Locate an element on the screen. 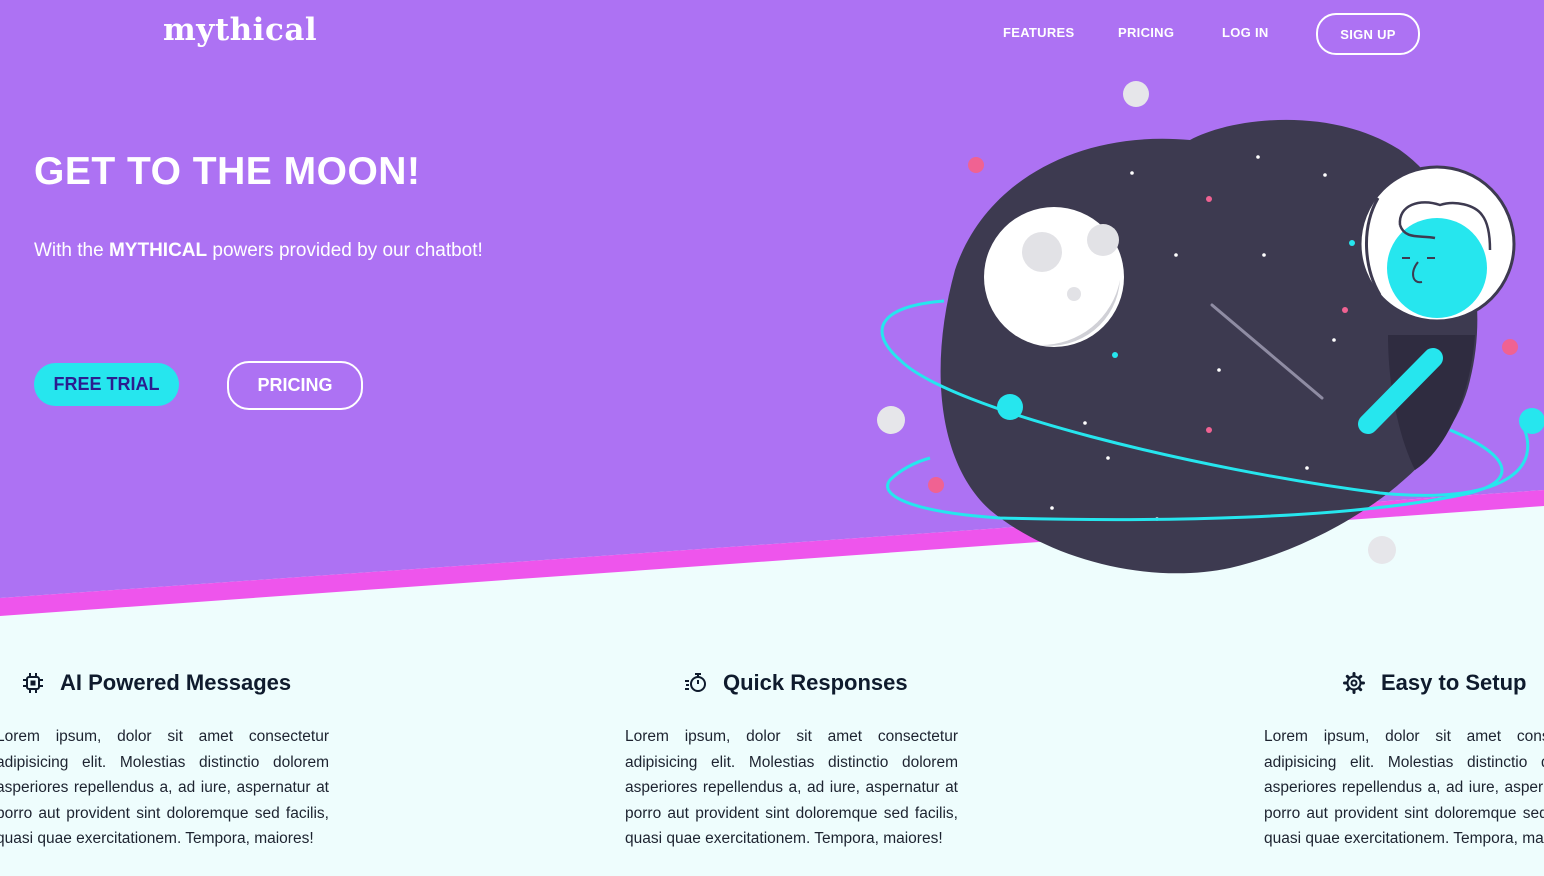  pricing-button: PRICING is located at coordinates (295, 385).